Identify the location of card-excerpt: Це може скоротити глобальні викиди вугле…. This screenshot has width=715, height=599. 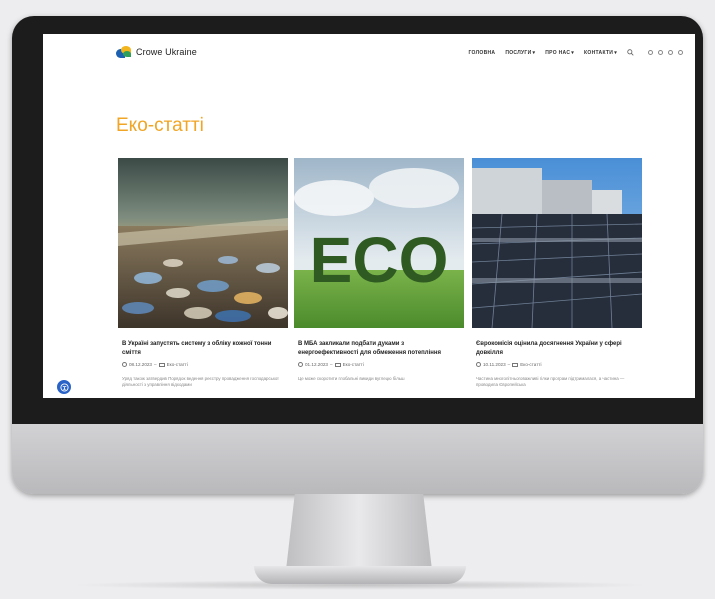
(351, 378).